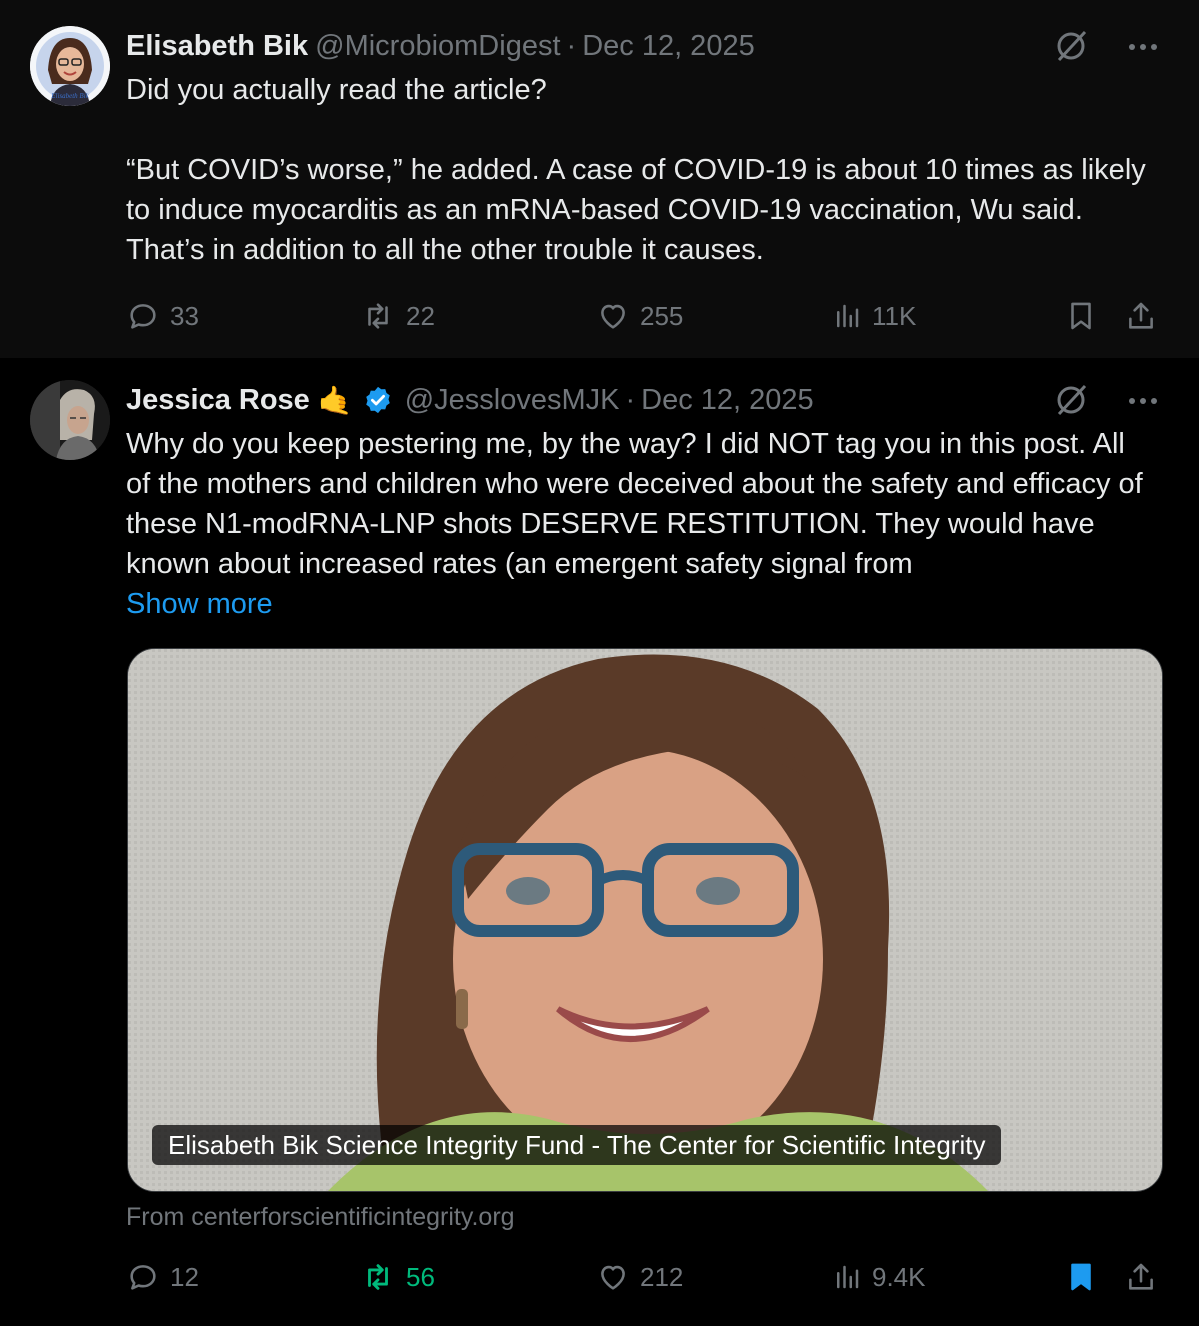 Image resolution: width=1199 pixels, height=1326 pixels. I want to click on tweet-text-line: Did you actually read the article?, so click(336, 90).